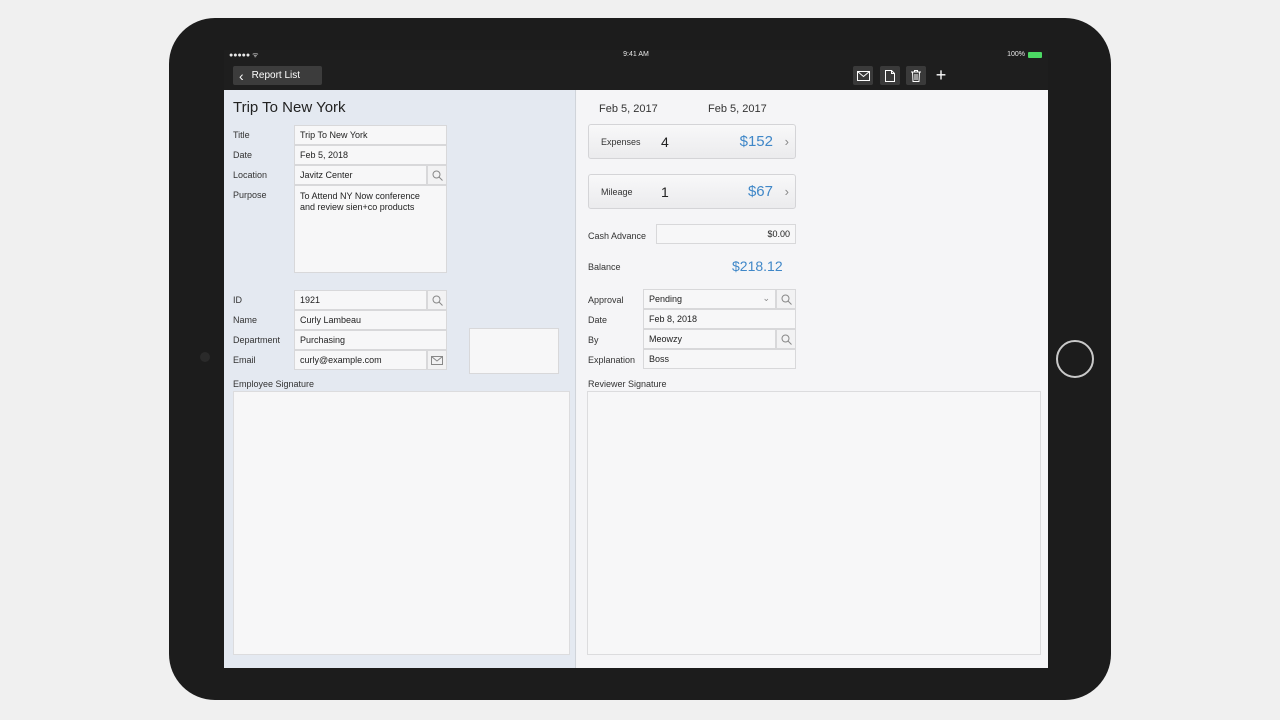 The image size is (1280, 720). What do you see at coordinates (726, 234) in the screenshot?
I see `cash-advance-field: $0.00` at bounding box center [726, 234].